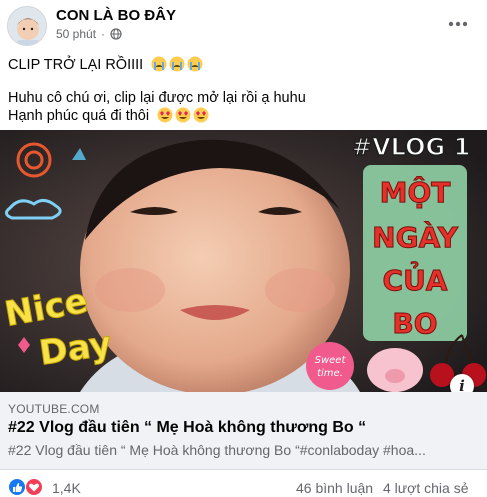  Describe the element at coordinates (183, 115) in the screenshot. I see `heart-eyes-emoji-icon` at that location.